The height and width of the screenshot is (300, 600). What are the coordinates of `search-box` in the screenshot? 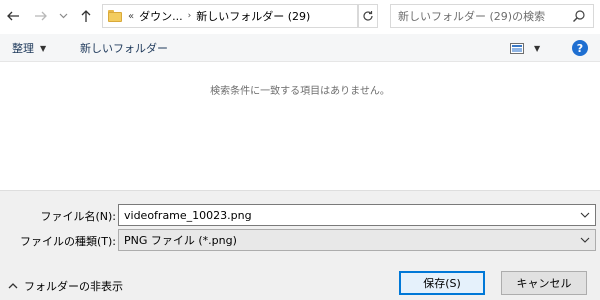 It's located at (492, 16).